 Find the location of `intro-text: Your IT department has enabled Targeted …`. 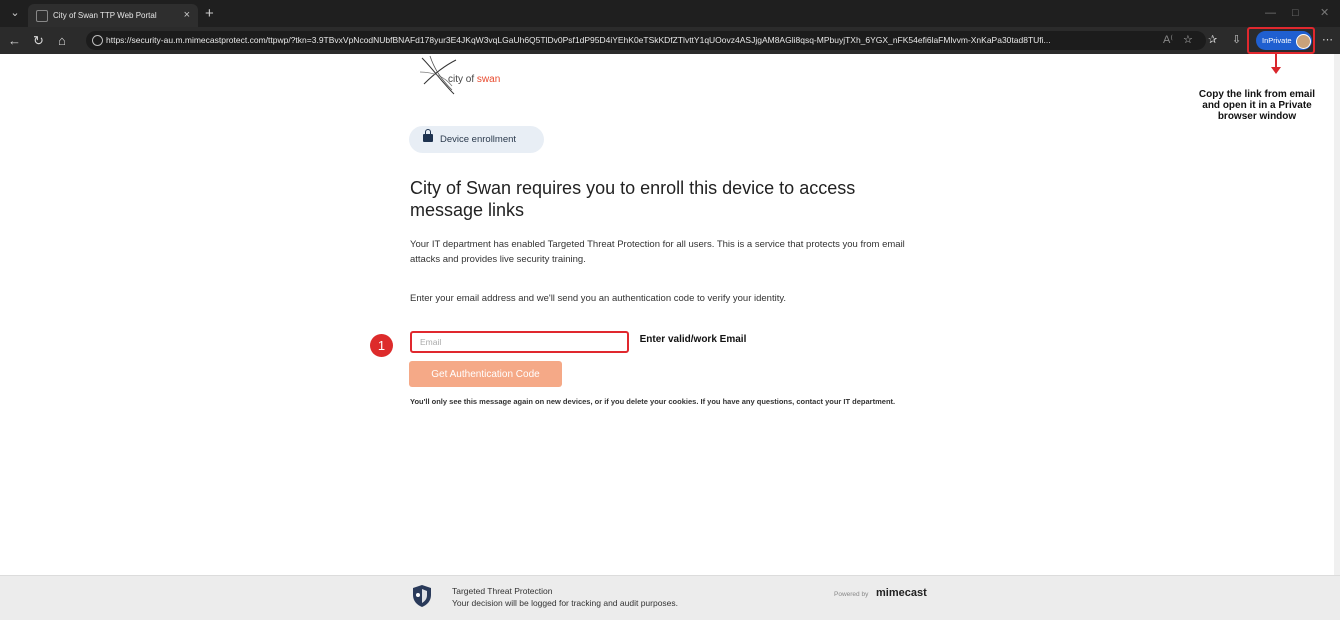

intro-text: Your IT department has enabled Targeted … is located at coordinates (657, 252).